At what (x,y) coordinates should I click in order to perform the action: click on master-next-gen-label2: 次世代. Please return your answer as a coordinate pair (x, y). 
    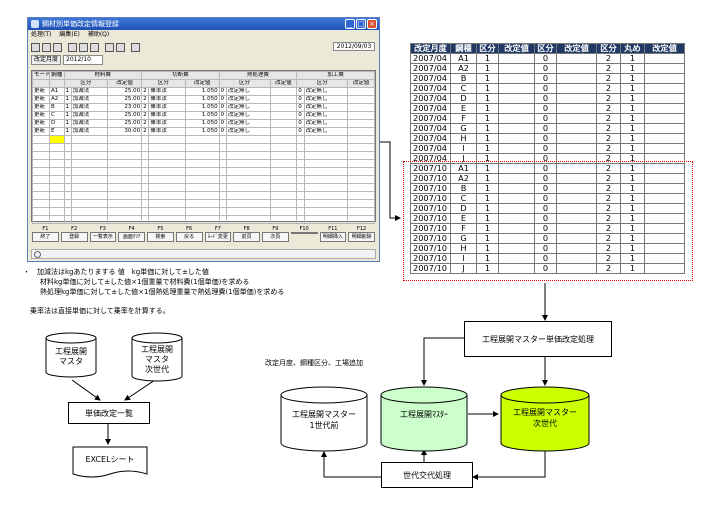
    Looking at the image, I should click on (545, 423).